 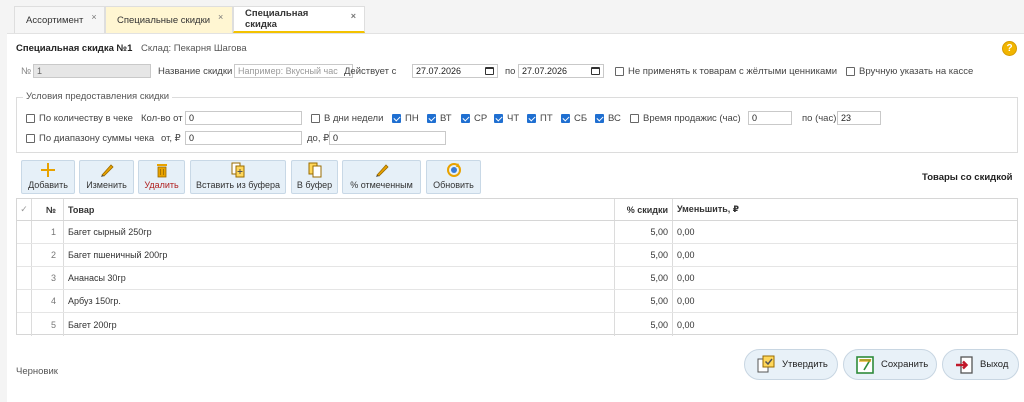 What do you see at coordinates (339, 324) in the screenshot?
I see `row-product: Багет 200гр` at bounding box center [339, 324].